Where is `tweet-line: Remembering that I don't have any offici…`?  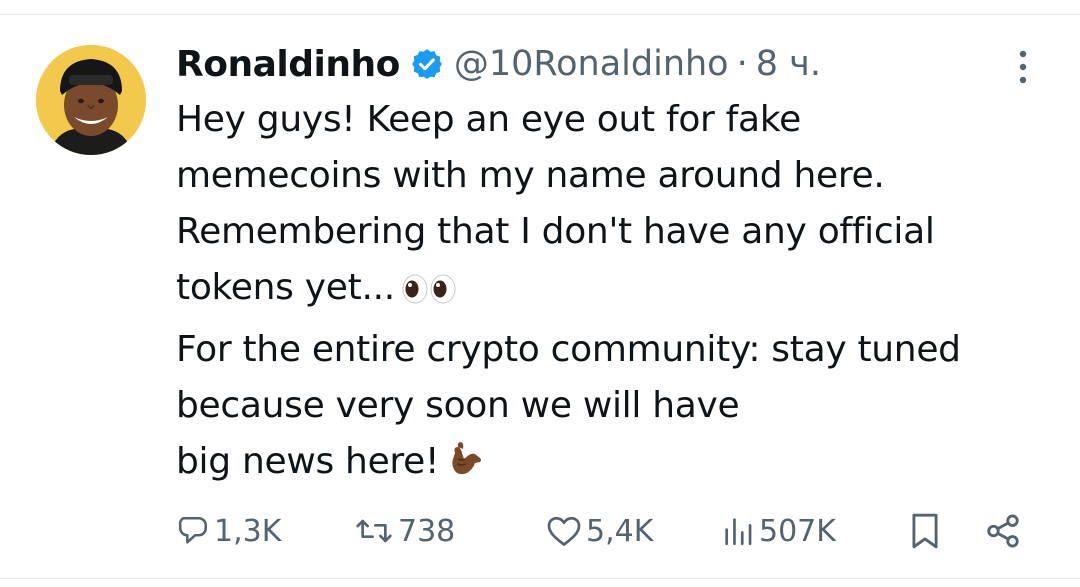
tweet-line: Remembering that I don't have any offici… is located at coordinates (555, 231).